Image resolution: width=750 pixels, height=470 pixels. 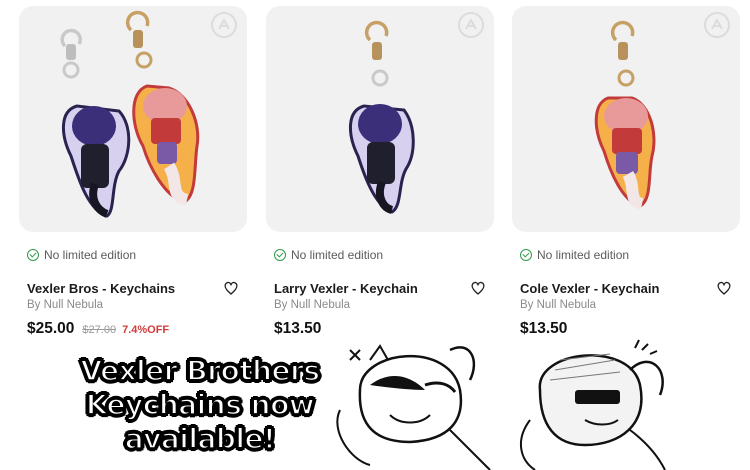 What do you see at coordinates (200, 370) in the screenshot?
I see `promo-line: Vexler Brothers` at bounding box center [200, 370].